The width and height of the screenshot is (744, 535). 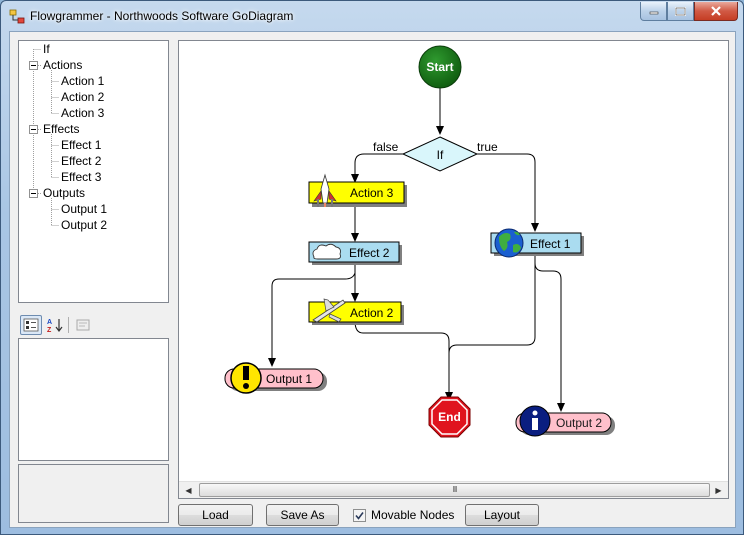 I want to click on output2-node: Output 2, so click(x=565, y=421).